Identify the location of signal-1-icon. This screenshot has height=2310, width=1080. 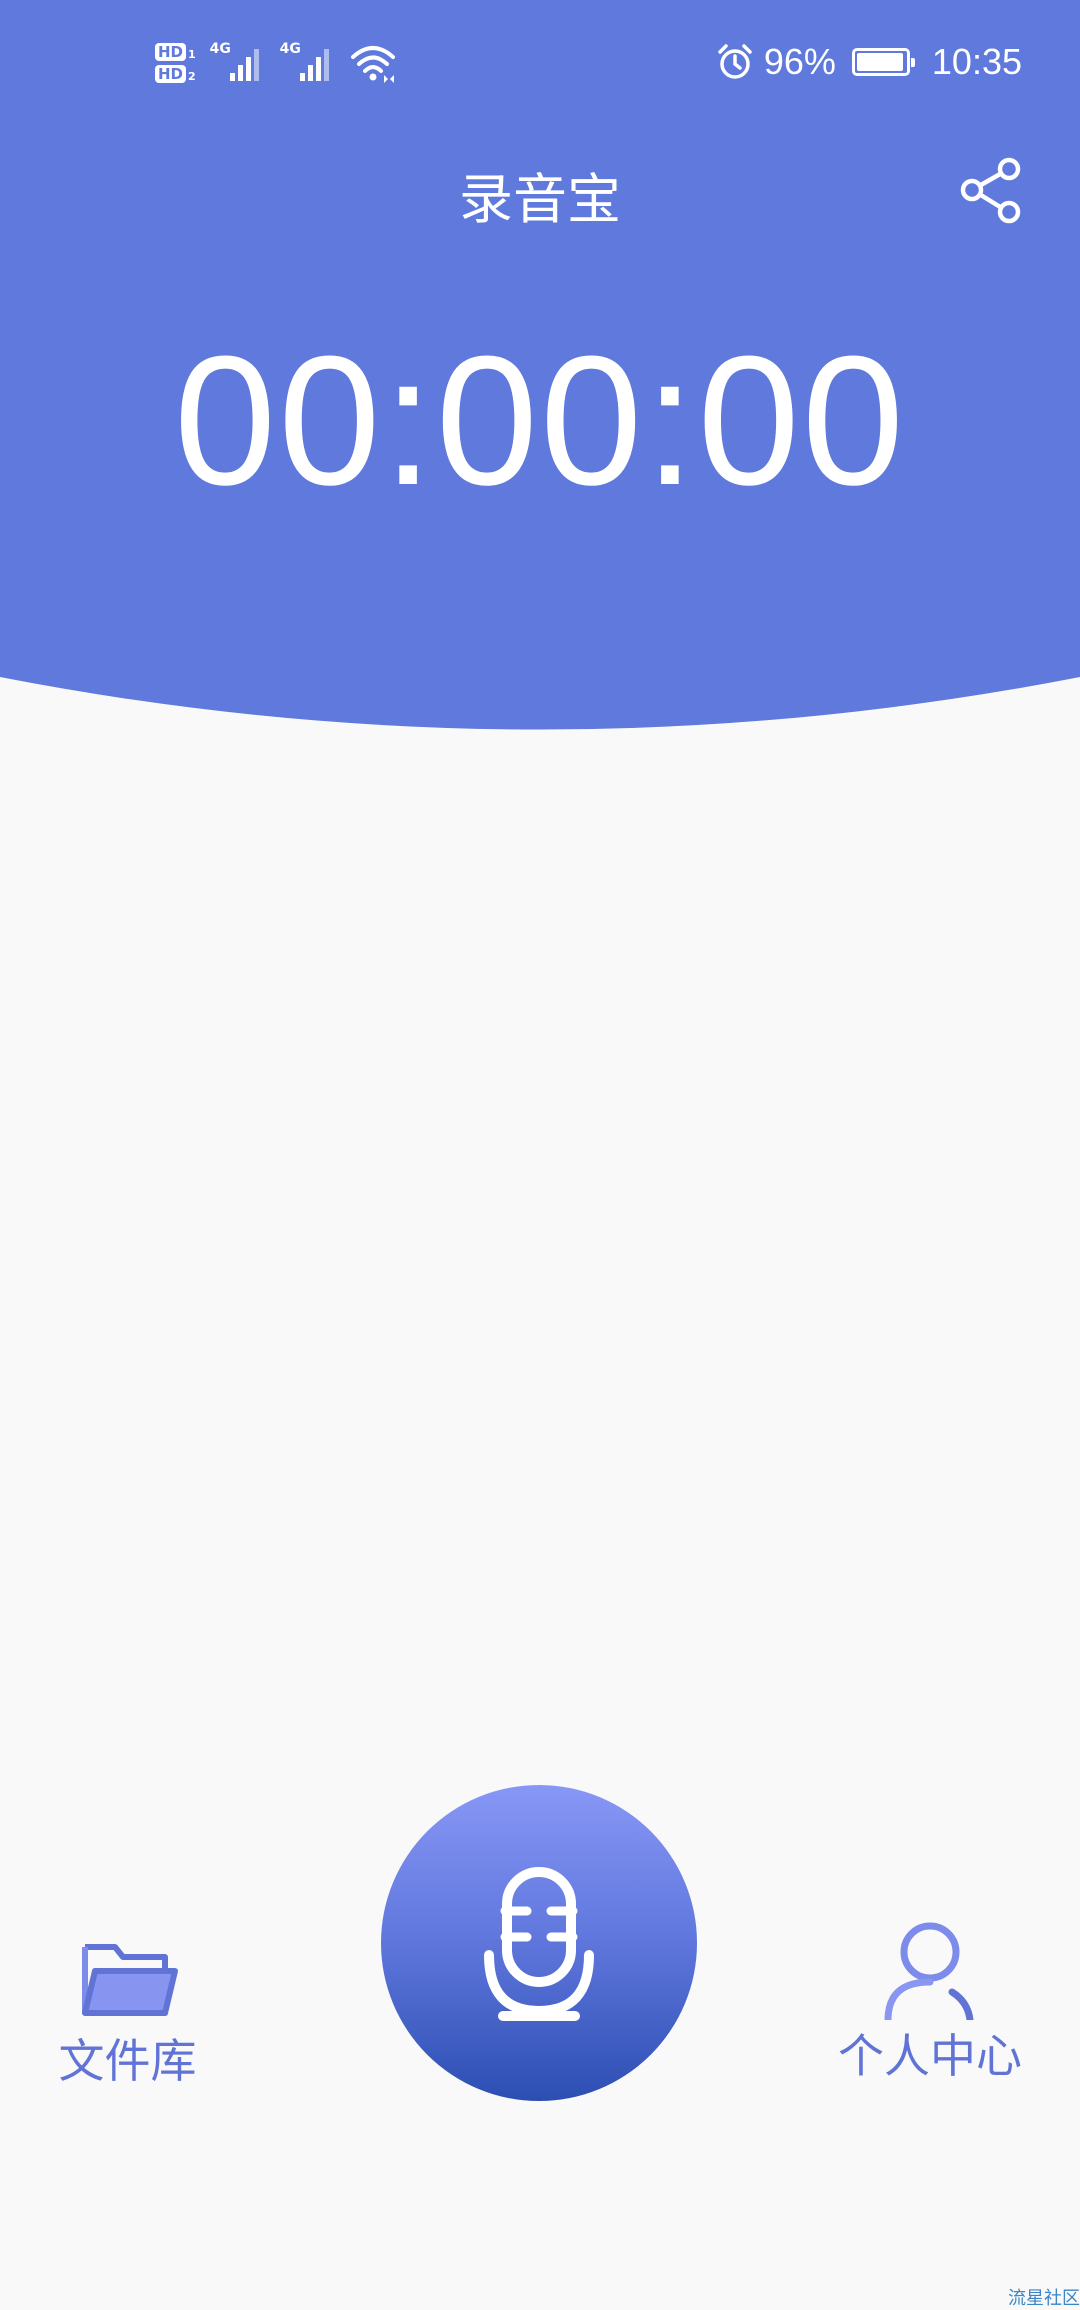
(244, 65).